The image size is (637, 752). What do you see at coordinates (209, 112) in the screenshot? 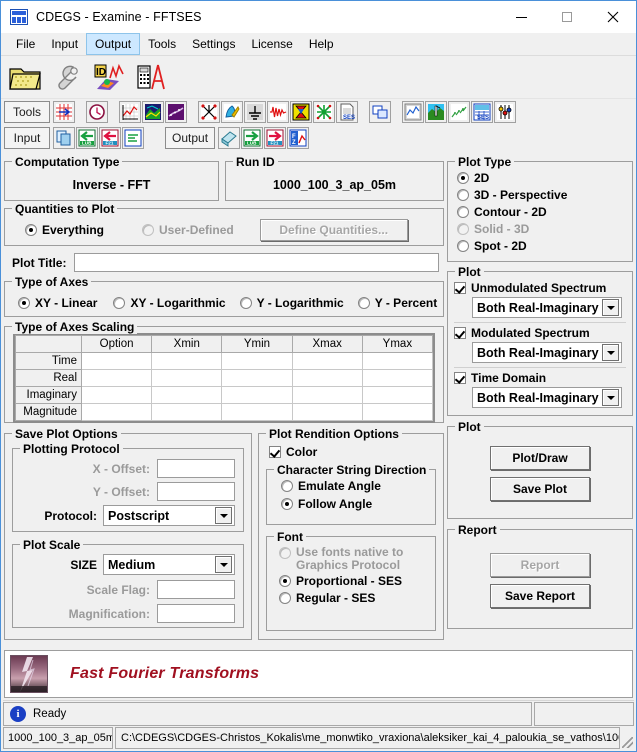
I see `network-node-icon` at bounding box center [209, 112].